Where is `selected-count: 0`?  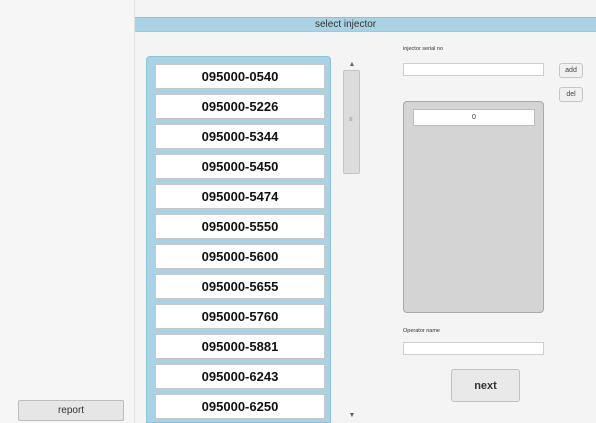 selected-count: 0 is located at coordinates (474, 117).